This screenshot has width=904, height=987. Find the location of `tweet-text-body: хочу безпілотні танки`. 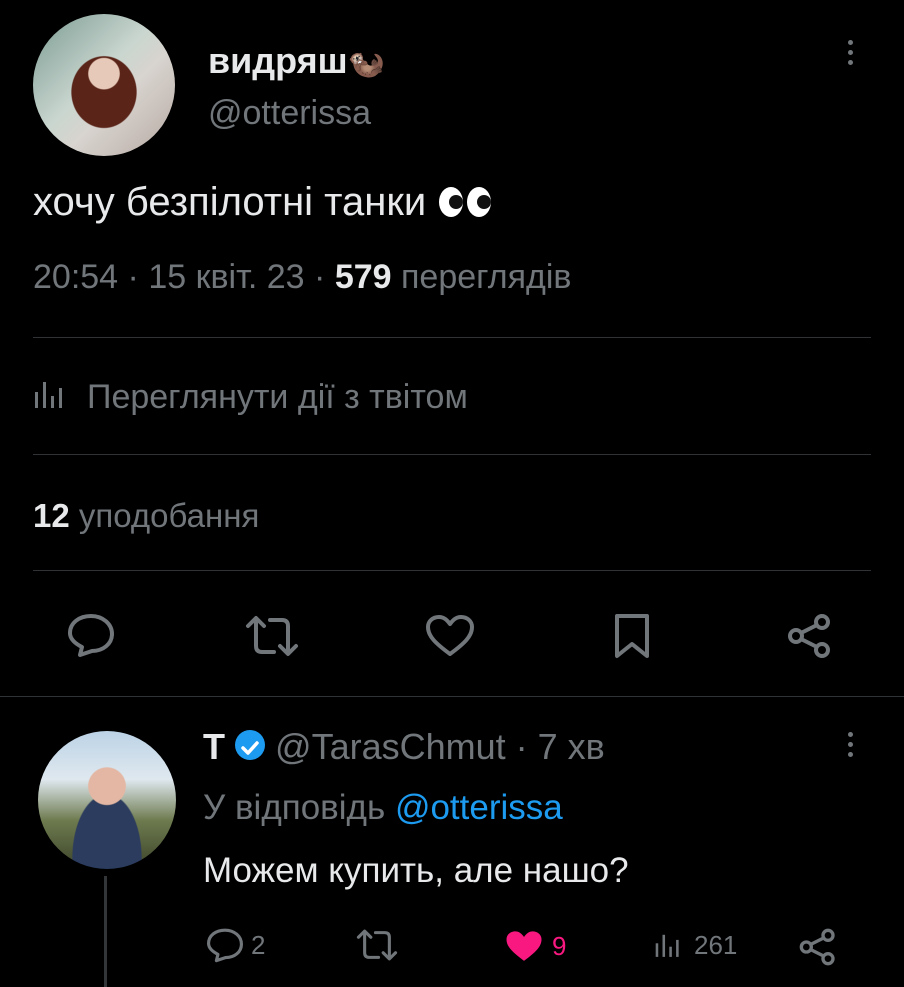

tweet-text-body: хочу безпілотні танки is located at coordinates (230, 202).